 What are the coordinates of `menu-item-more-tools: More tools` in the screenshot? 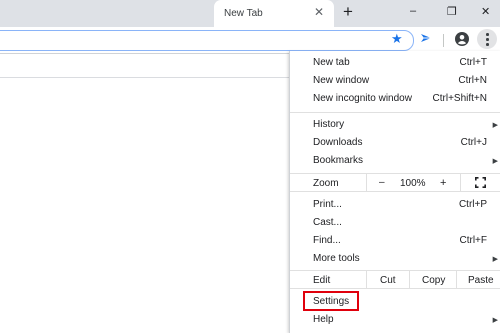 It's located at (336, 258).